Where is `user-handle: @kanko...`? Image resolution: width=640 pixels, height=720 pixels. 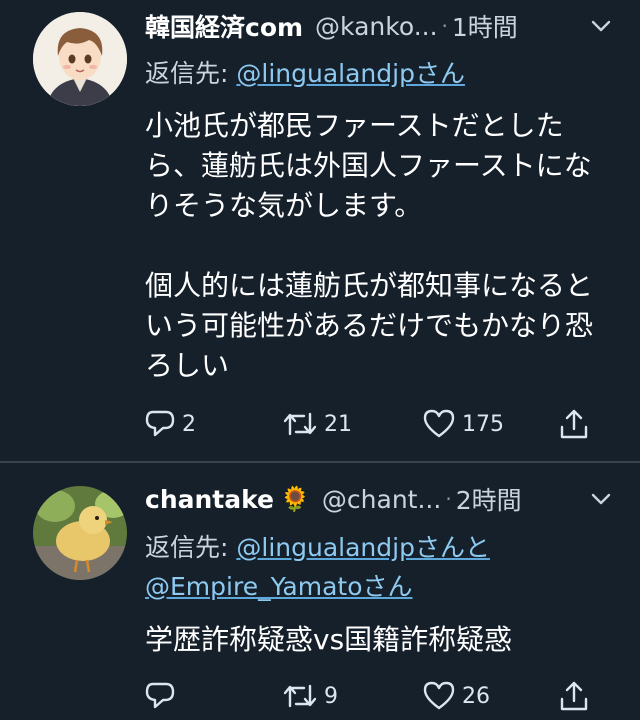
user-handle: @kanko... is located at coordinates (376, 26).